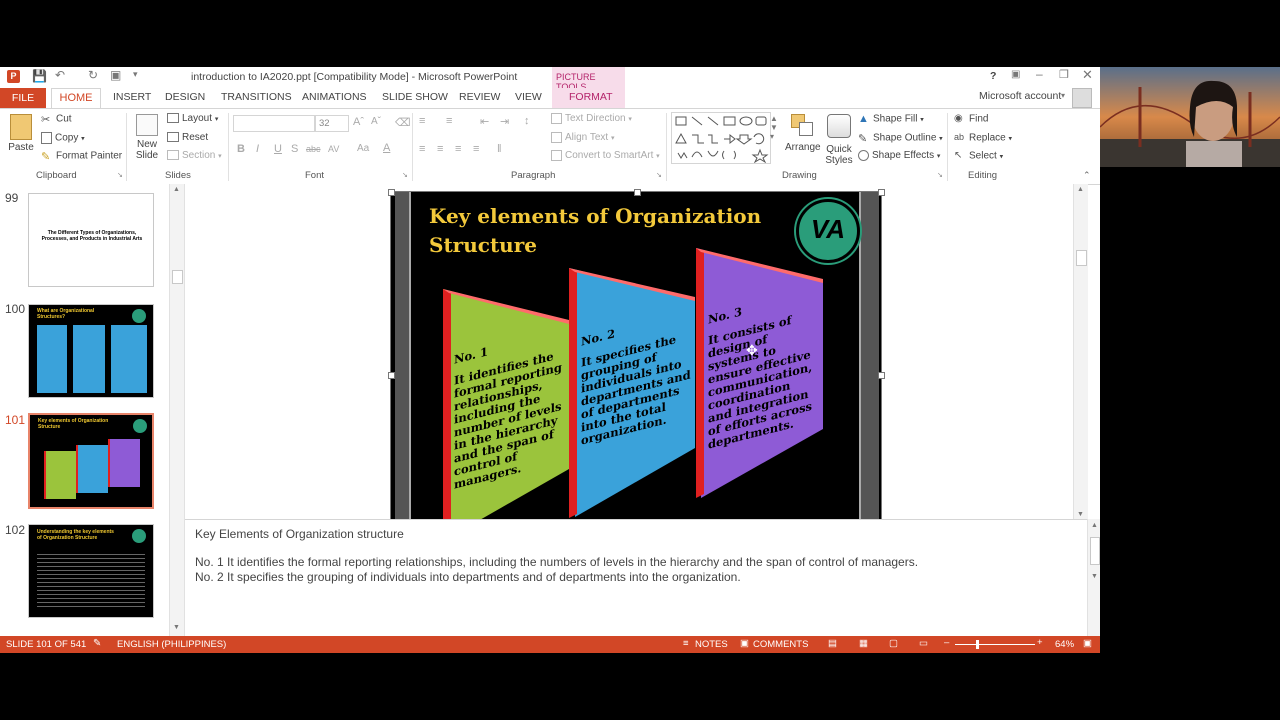 The image size is (1280, 720). What do you see at coordinates (605, 155) in the screenshot?
I see `convert-smartart-button: Convert to SmartArt ▾` at bounding box center [605, 155].